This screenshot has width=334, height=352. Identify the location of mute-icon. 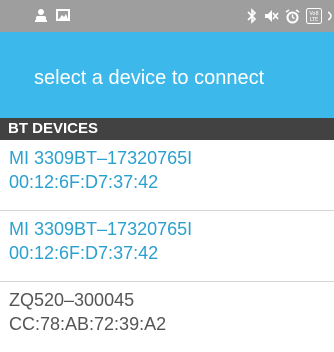
(271, 16).